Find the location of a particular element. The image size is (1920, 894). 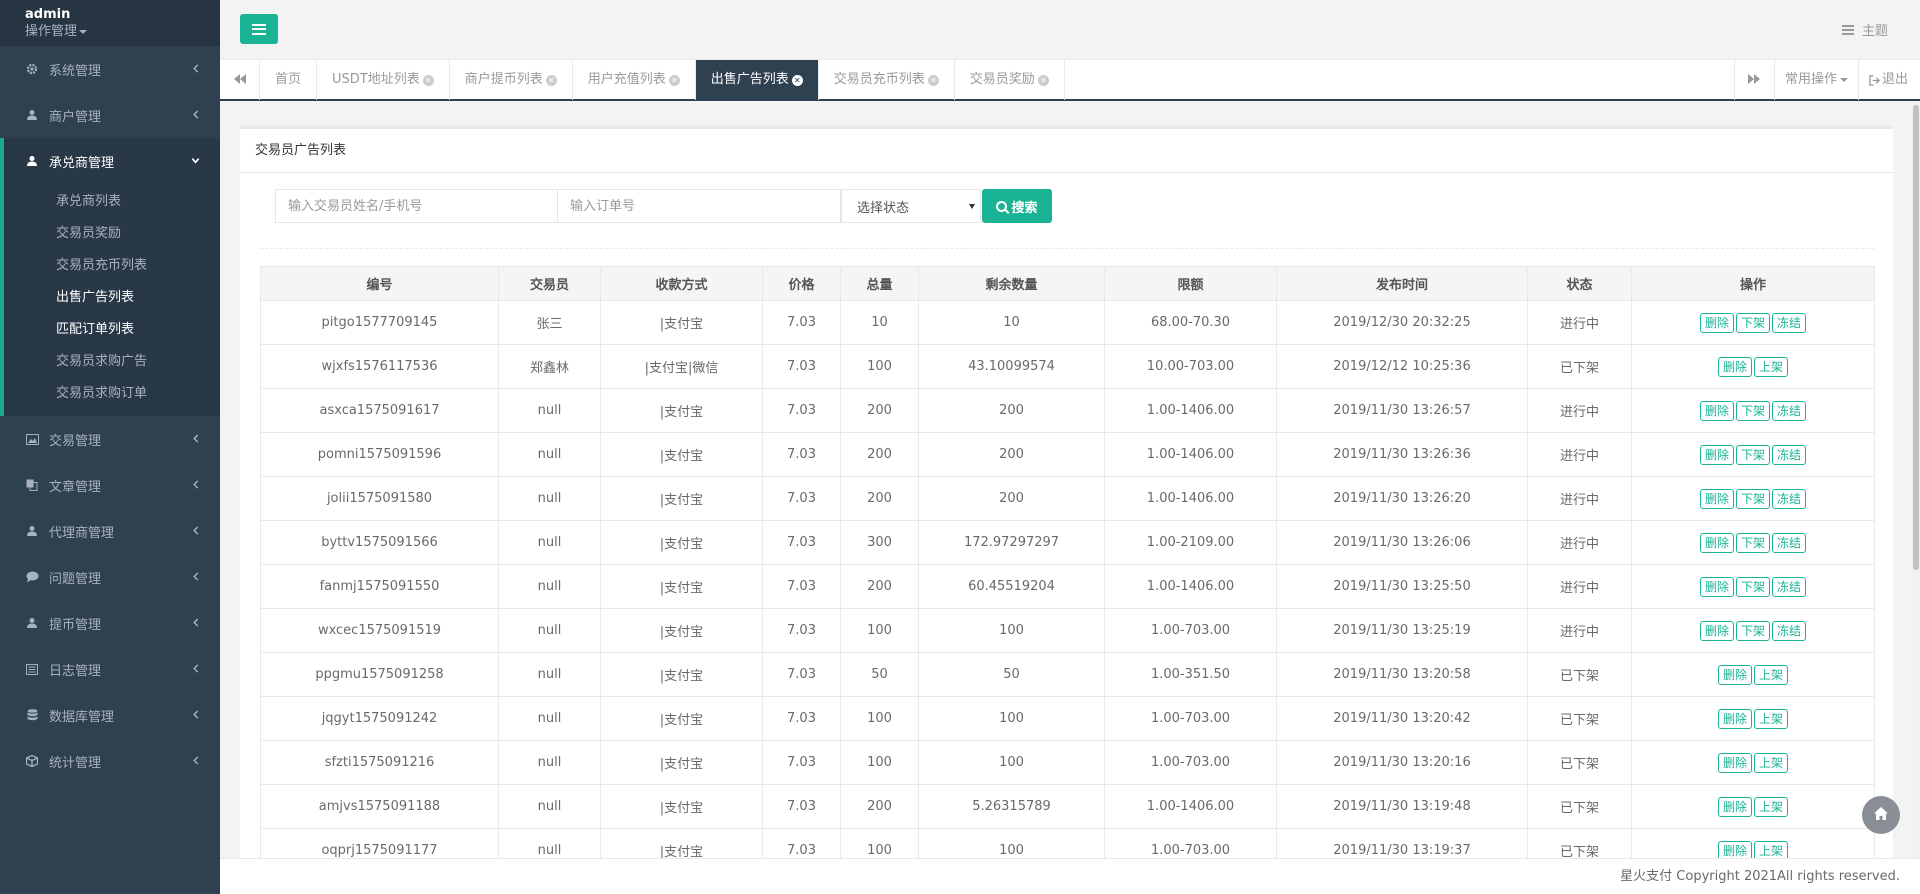

vertical-scrollbar is located at coordinates (1916, 480).